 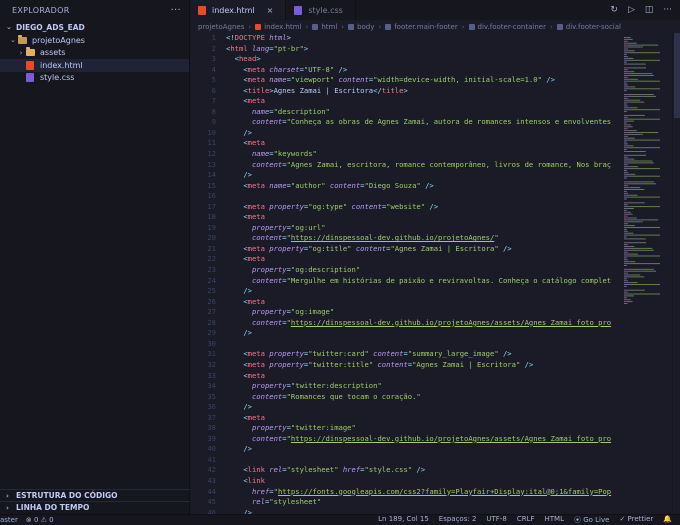 I want to click on cursor-position: Ln 189, Col 15, so click(x=403, y=520).